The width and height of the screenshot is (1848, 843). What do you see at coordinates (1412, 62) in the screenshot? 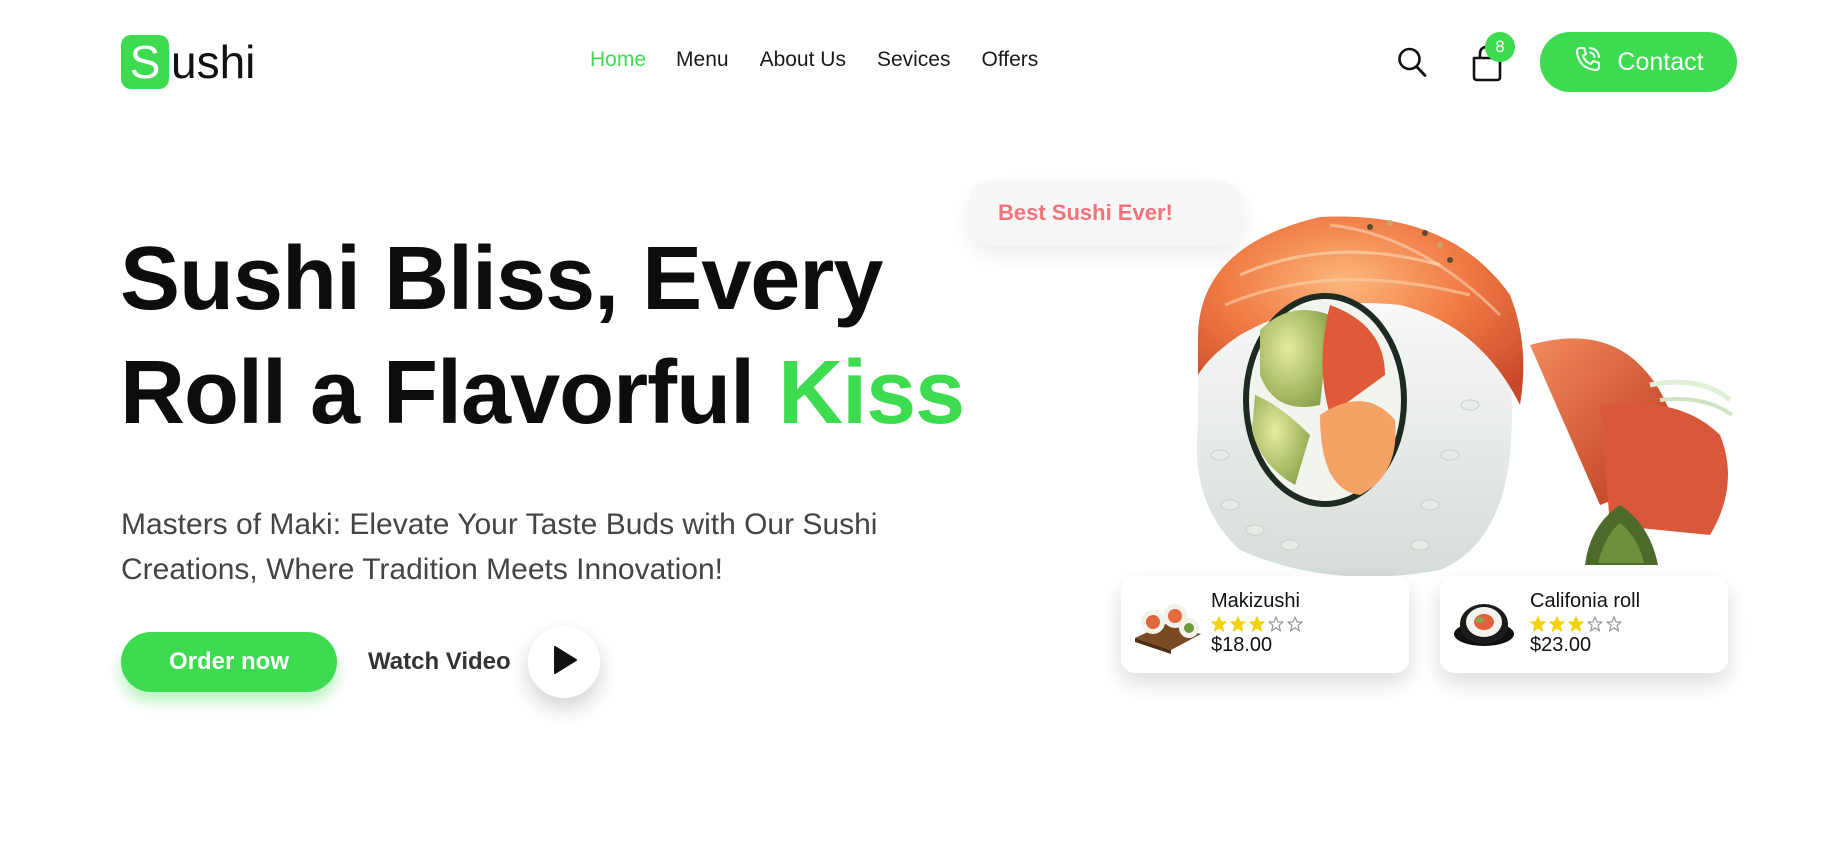
I see `search-icon` at bounding box center [1412, 62].